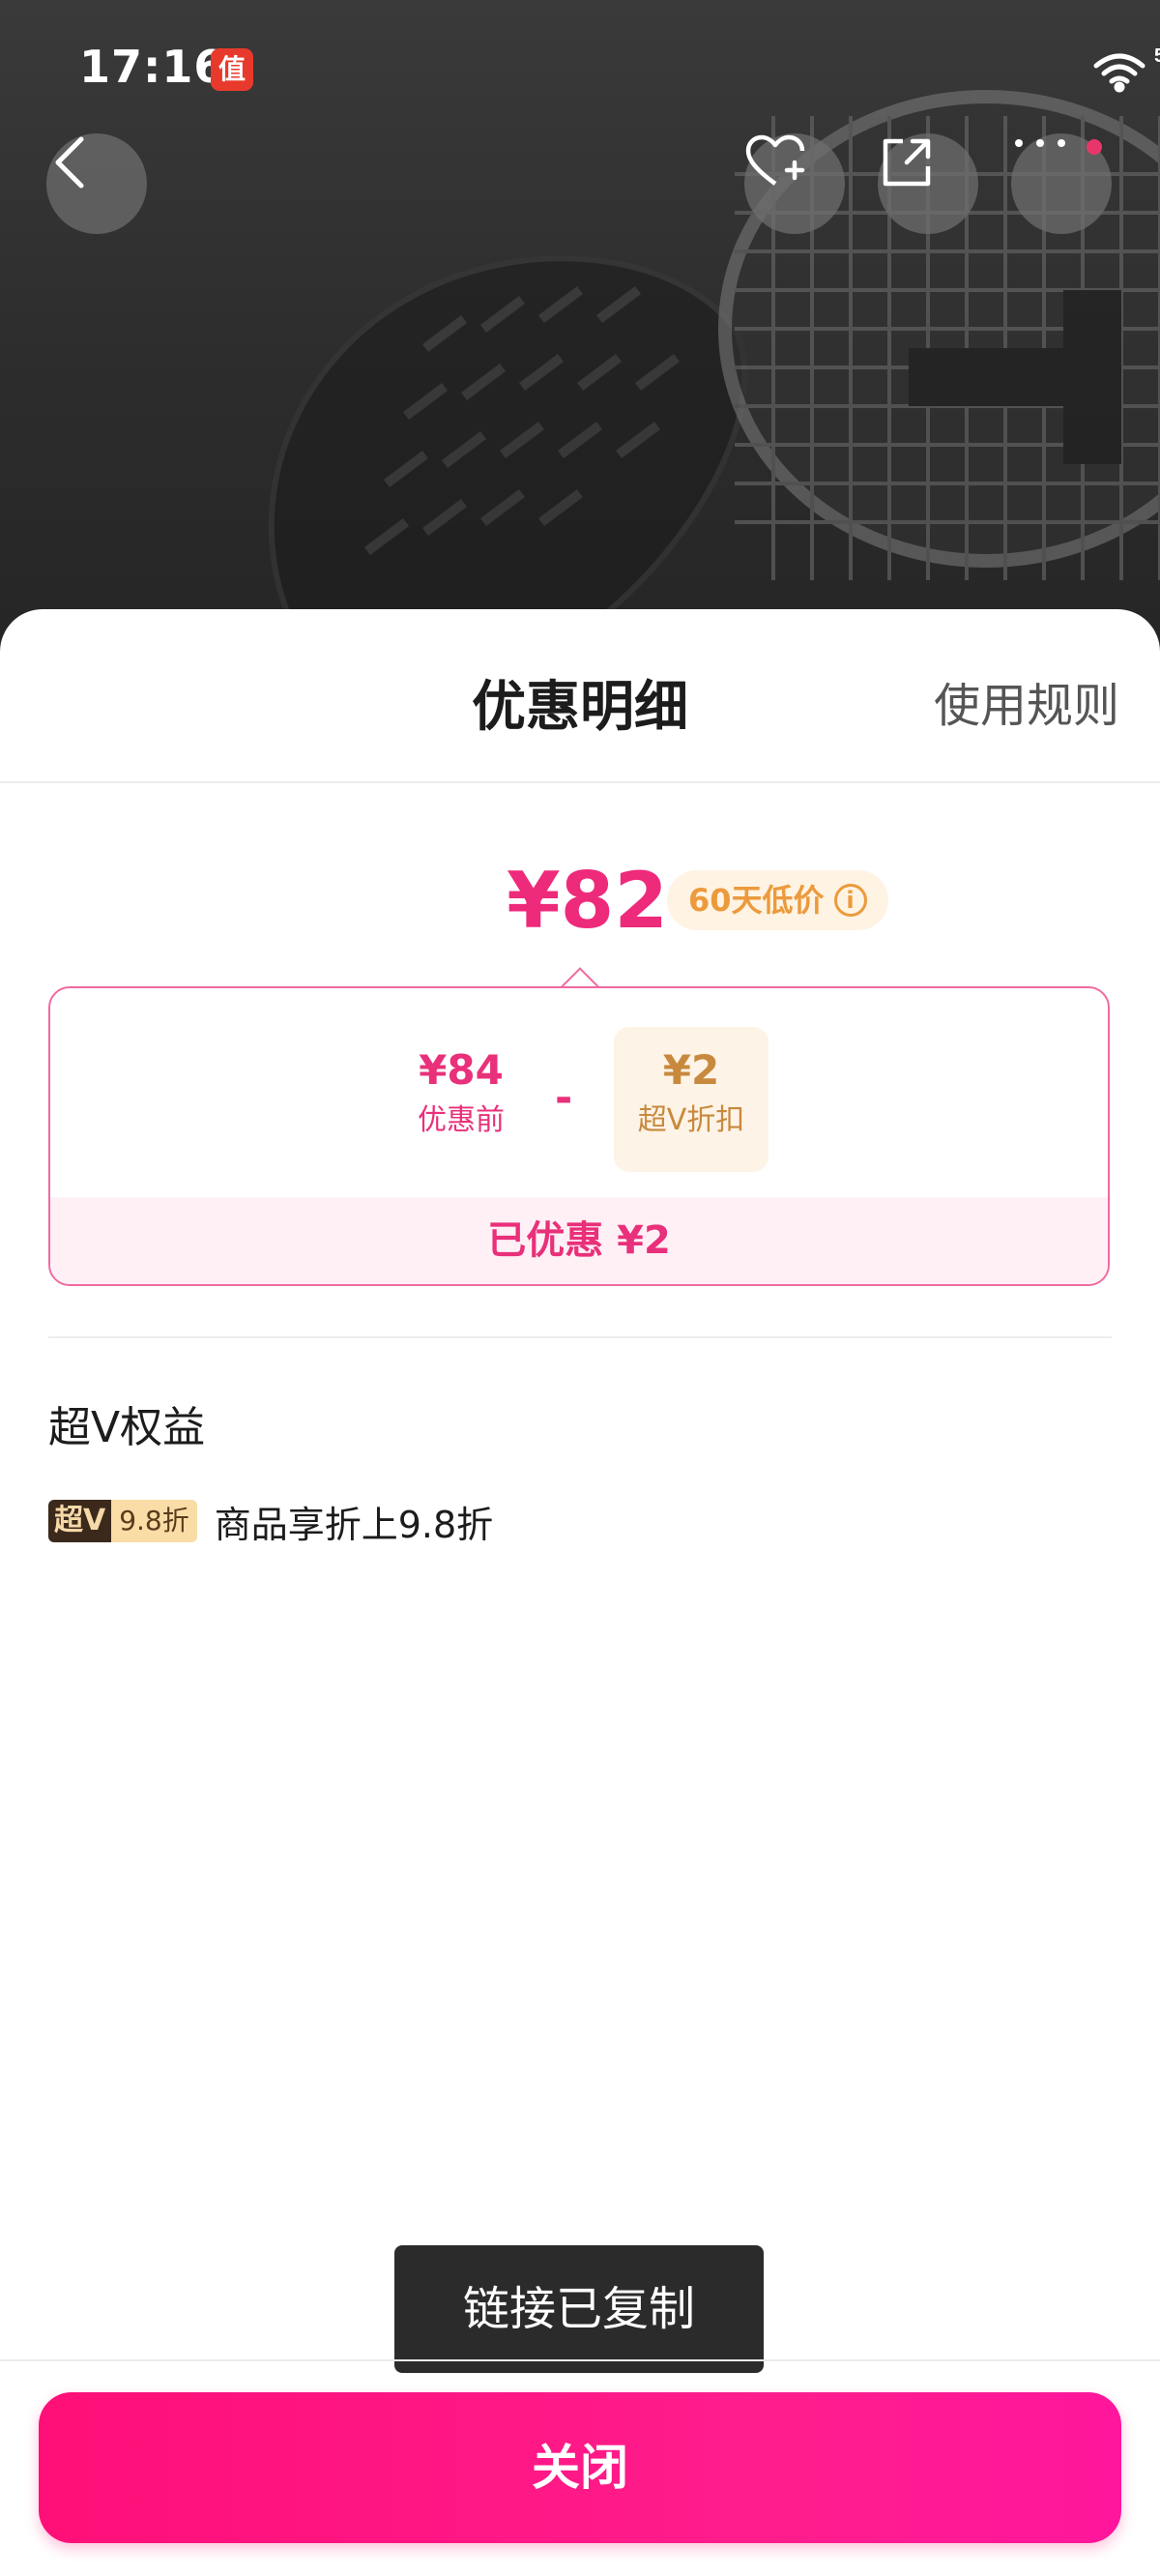 The height and width of the screenshot is (2576, 1160). What do you see at coordinates (462, 1120) in the screenshot?
I see `before-label: 优惠前` at bounding box center [462, 1120].